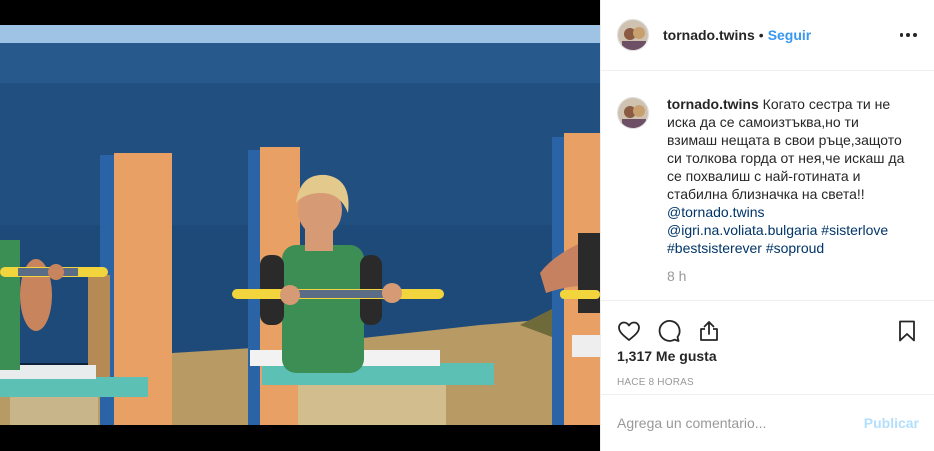 This screenshot has width=934, height=451. Describe the element at coordinates (767, 326) in the screenshot. I see `action-icons` at that location.